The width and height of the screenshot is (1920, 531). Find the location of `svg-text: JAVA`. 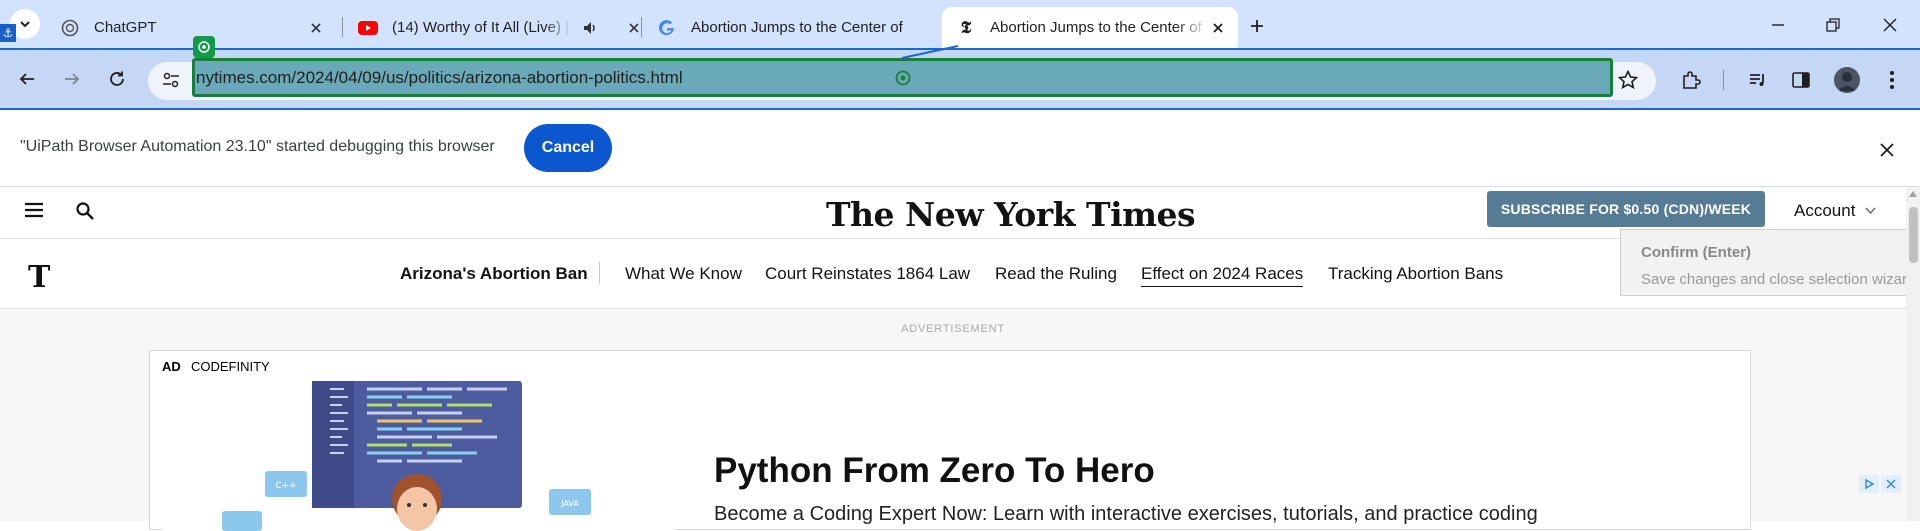

svg-text: JAVA is located at coordinates (569, 503).